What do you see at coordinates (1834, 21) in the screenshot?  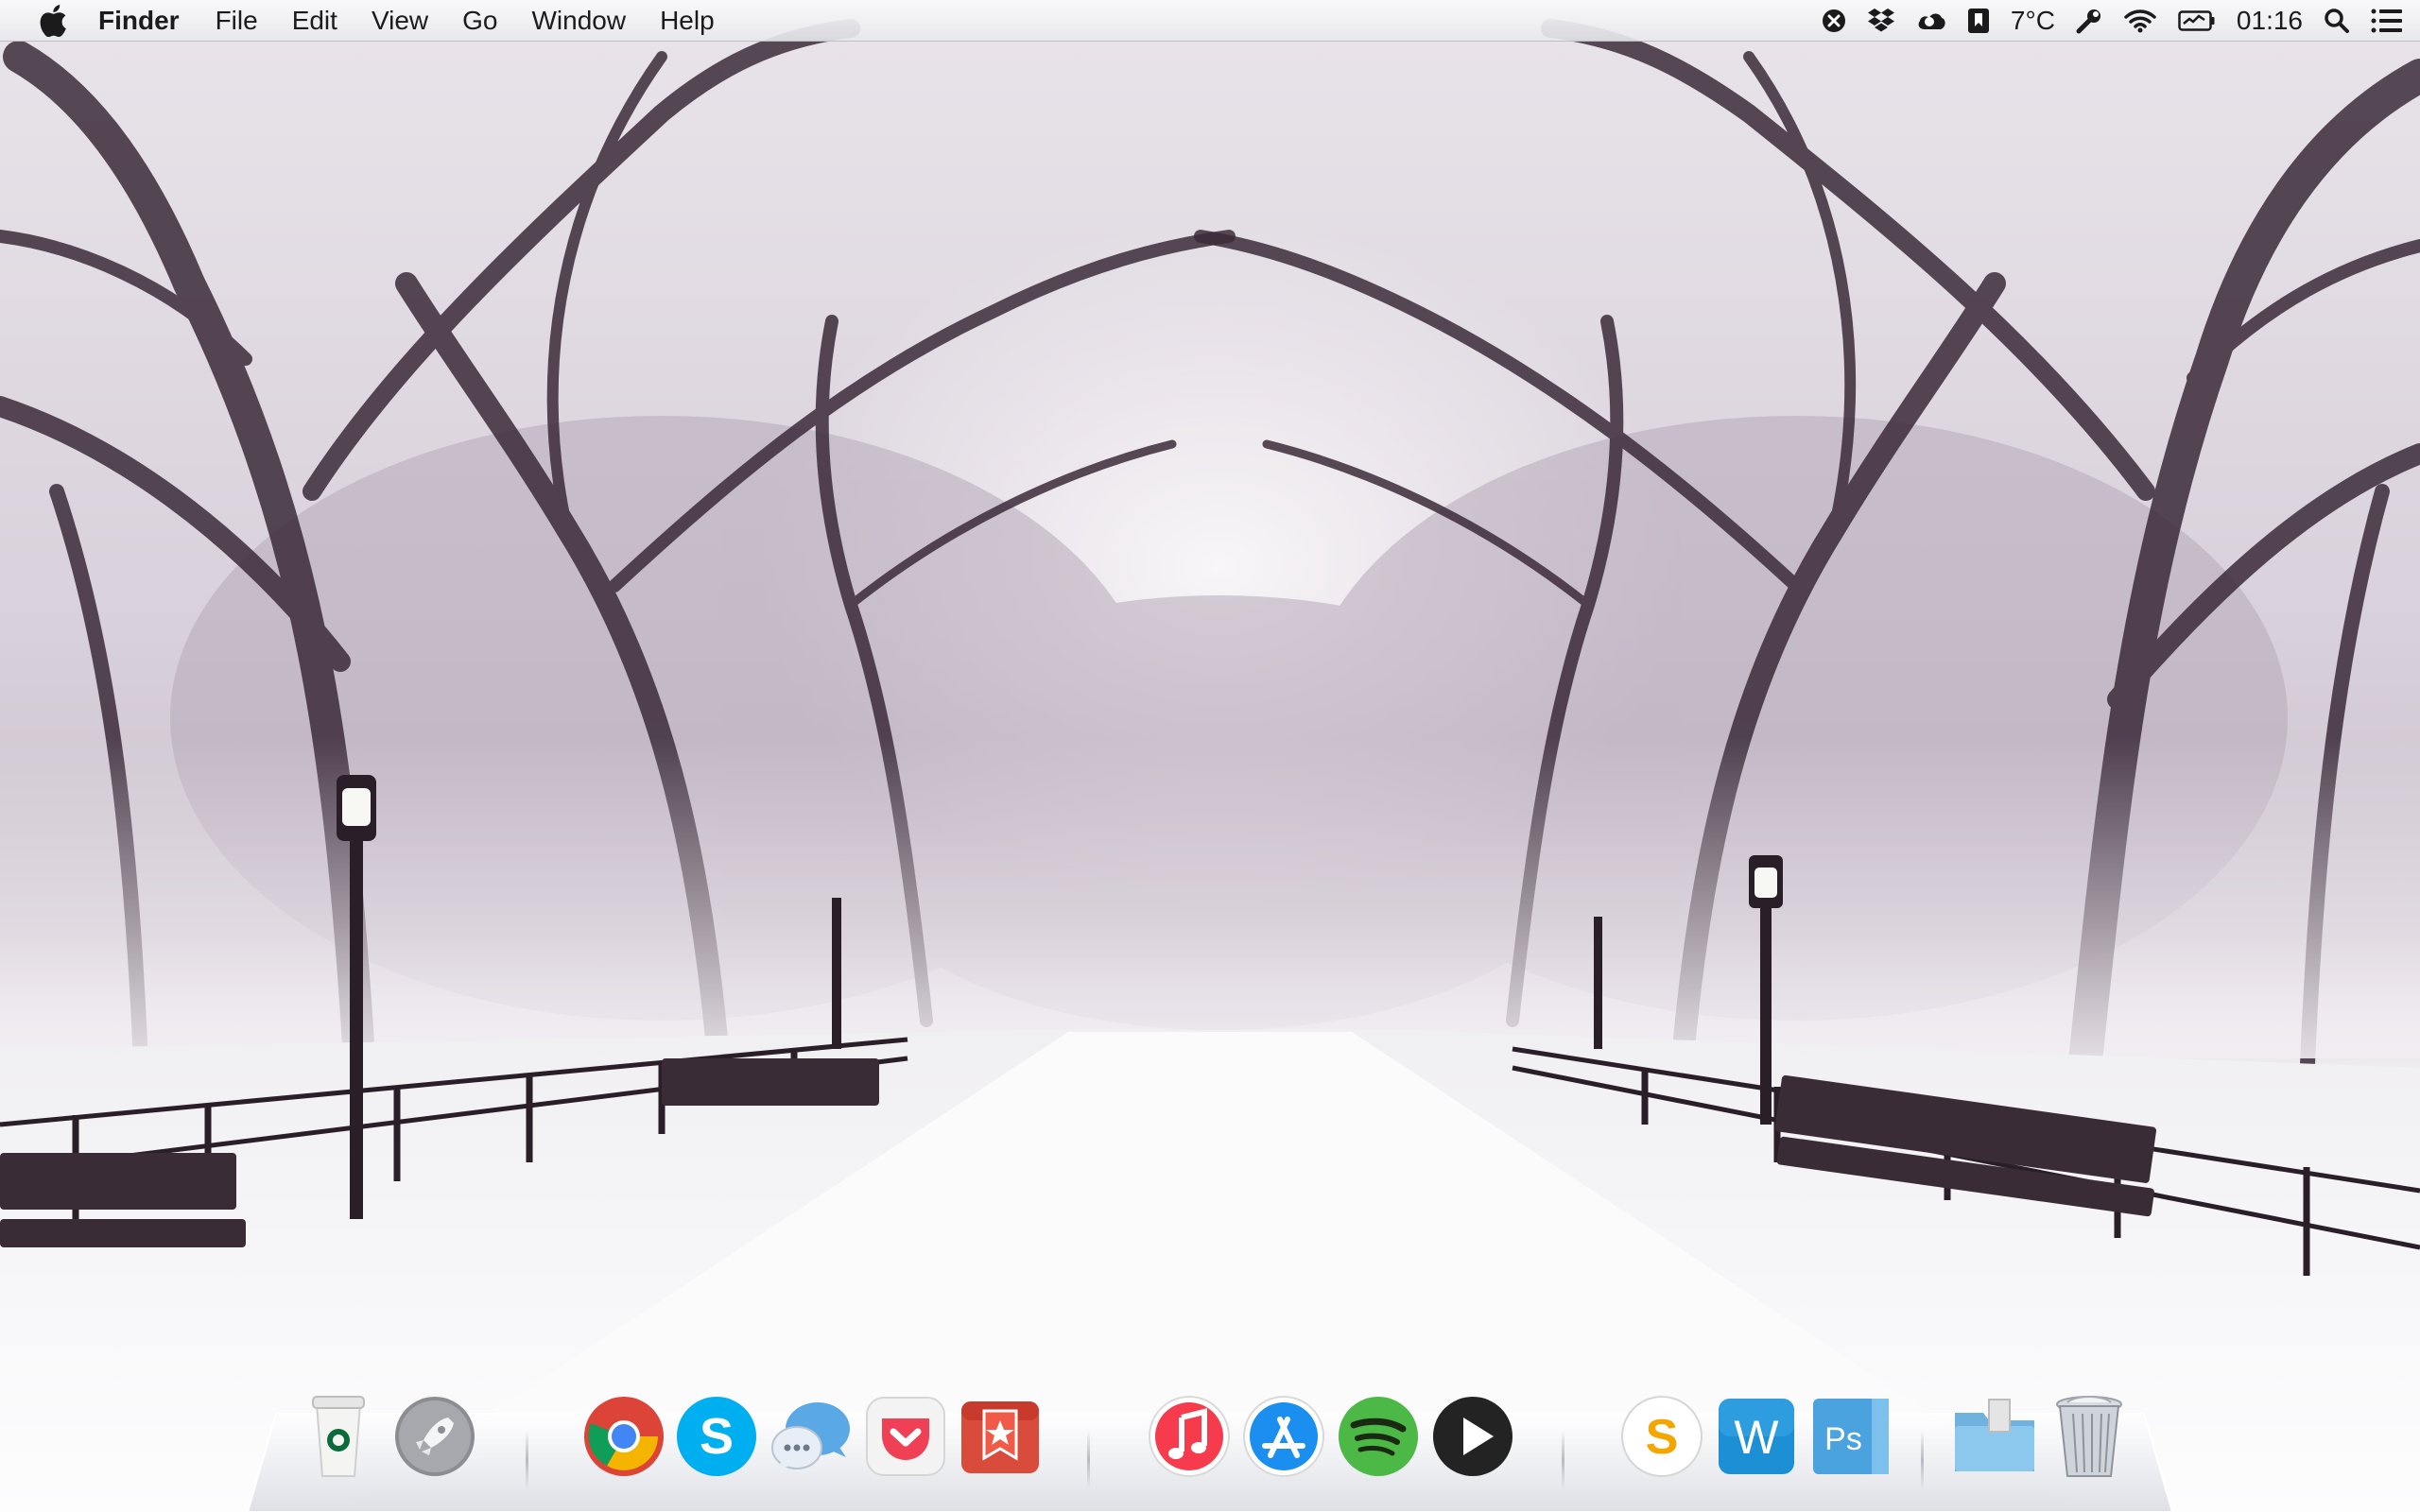 I see `close-x-icon` at bounding box center [1834, 21].